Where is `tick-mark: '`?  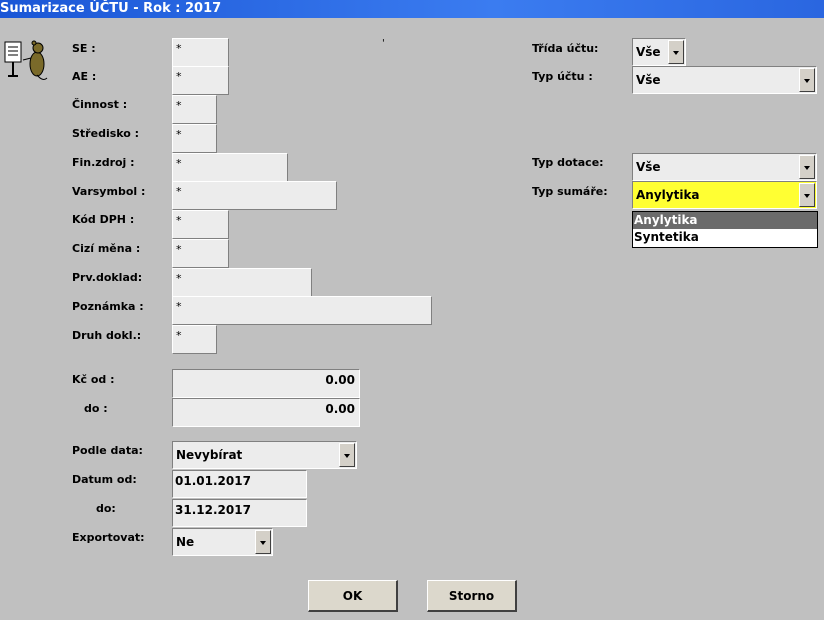
tick-mark: ' is located at coordinates (383, 43).